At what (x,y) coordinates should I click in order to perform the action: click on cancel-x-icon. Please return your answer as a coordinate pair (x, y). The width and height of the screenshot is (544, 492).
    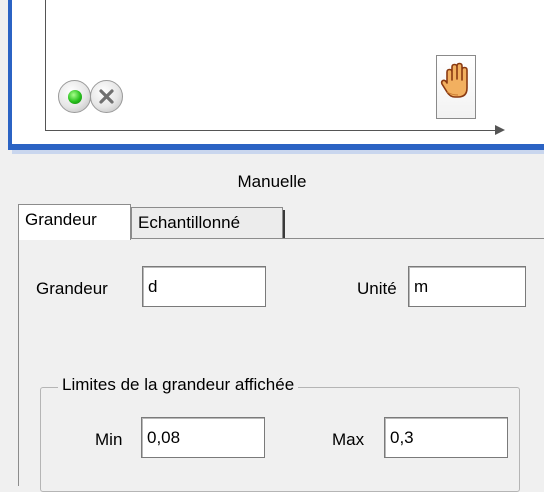
    Looking at the image, I should click on (106, 96).